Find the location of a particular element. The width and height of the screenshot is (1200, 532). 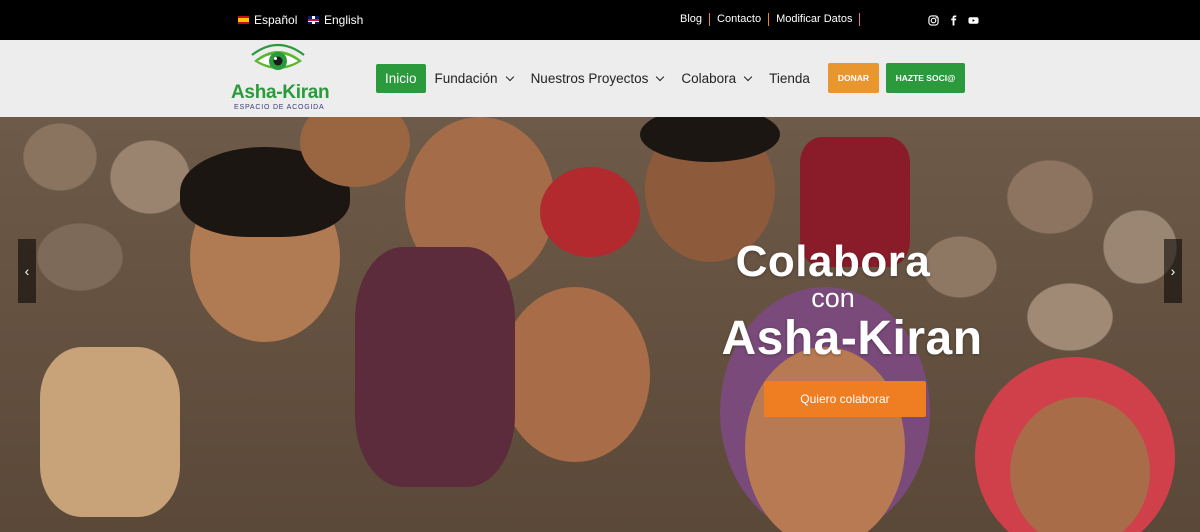

facebook-icon is located at coordinates (953, 19).